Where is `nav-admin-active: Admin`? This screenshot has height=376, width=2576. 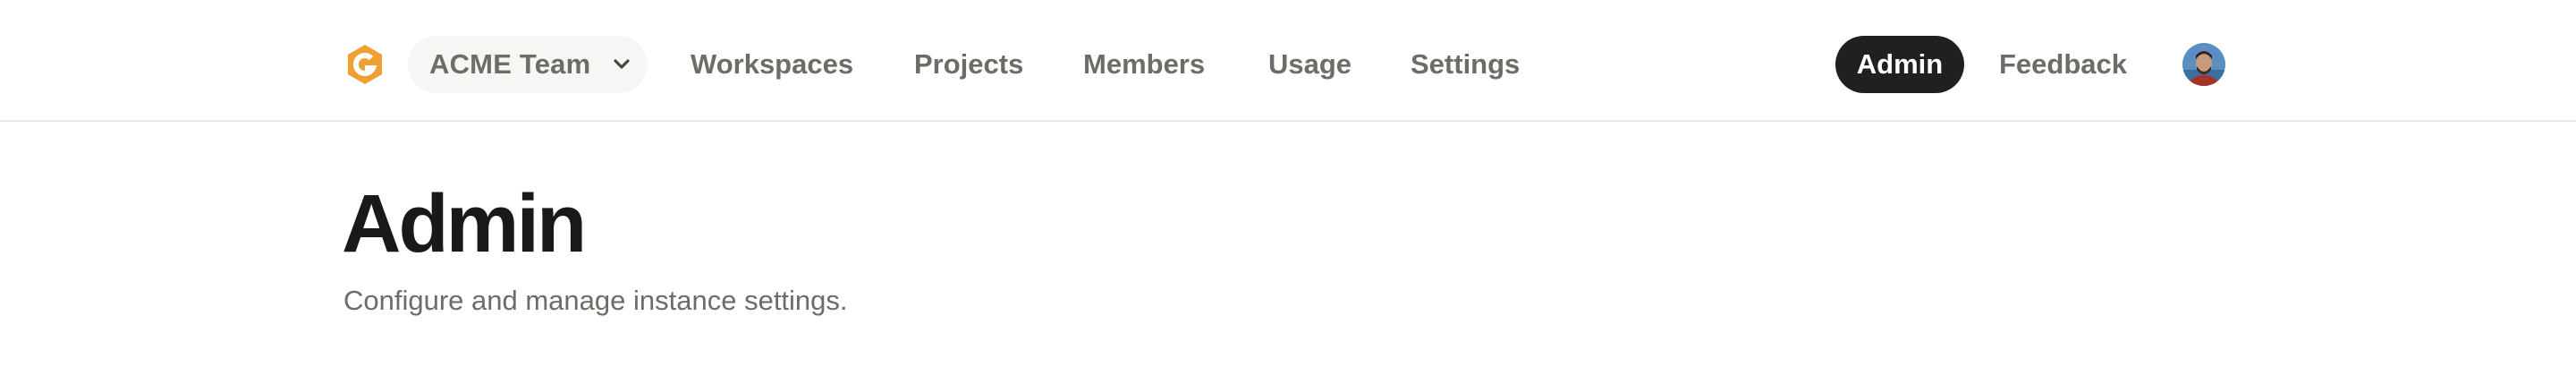 nav-admin-active: Admin is located at coordinates (1899, 64).